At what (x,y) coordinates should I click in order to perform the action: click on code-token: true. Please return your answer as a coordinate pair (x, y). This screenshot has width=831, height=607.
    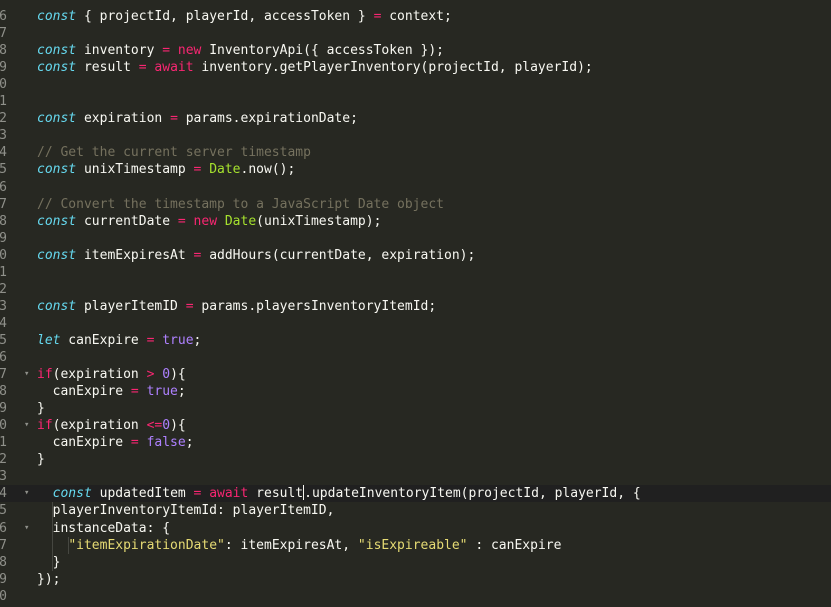
    Looking at the image, I should click on (162, 392).